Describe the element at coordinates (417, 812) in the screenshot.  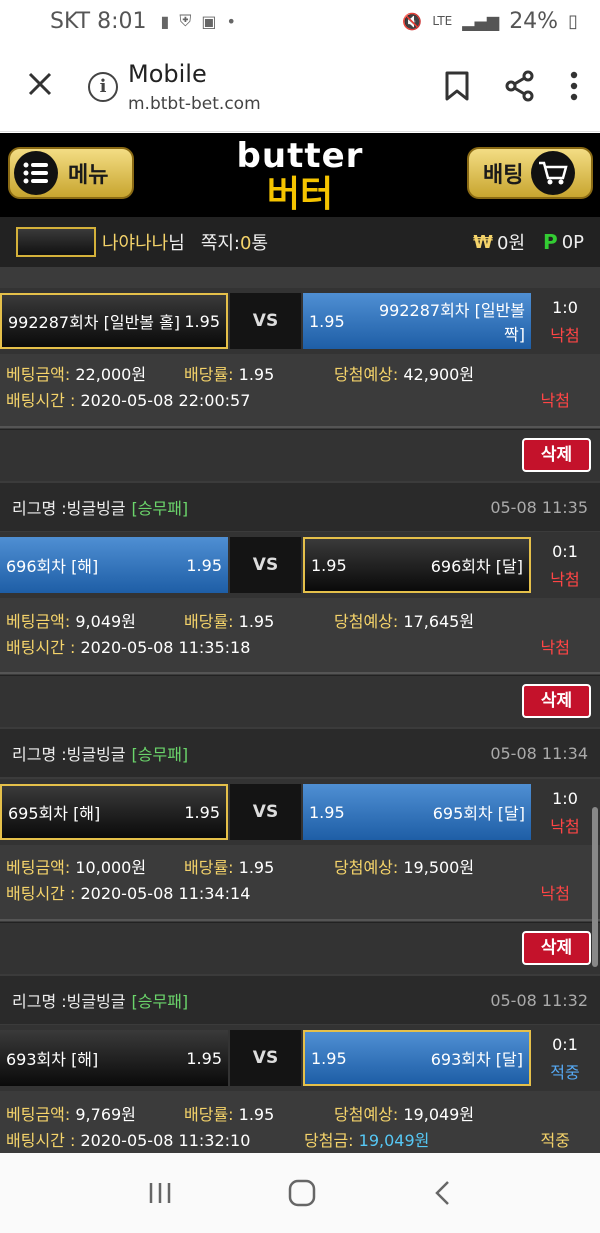
I see `team-right: 1.95 695회차 [달]` at that location.